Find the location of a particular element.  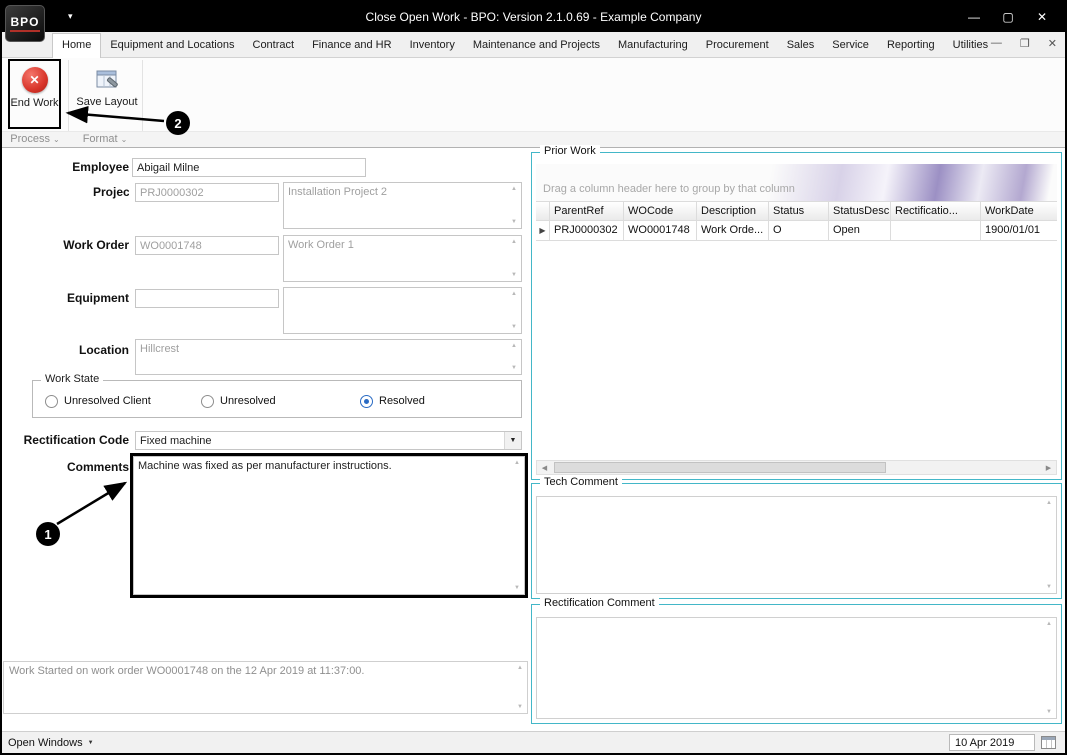

grid-header-workdate: WorkDate is located at coordinates (1019, 211).